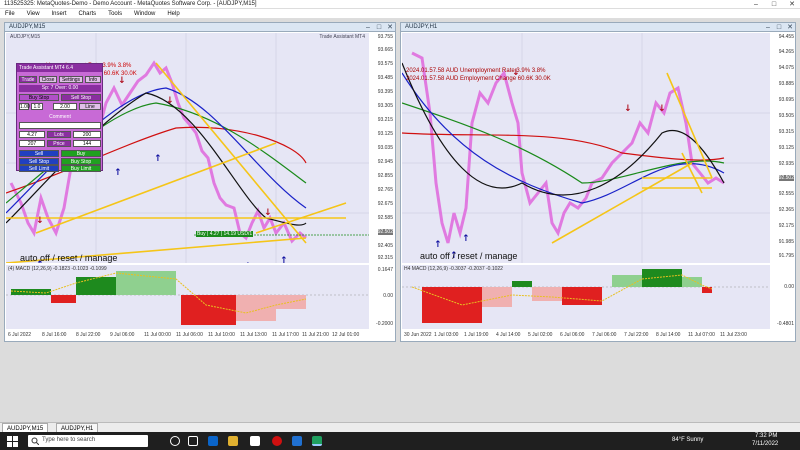 The height and width of the screenshot is (450, 800). I want to click on menu-insert: Insert, so click(58, 14).